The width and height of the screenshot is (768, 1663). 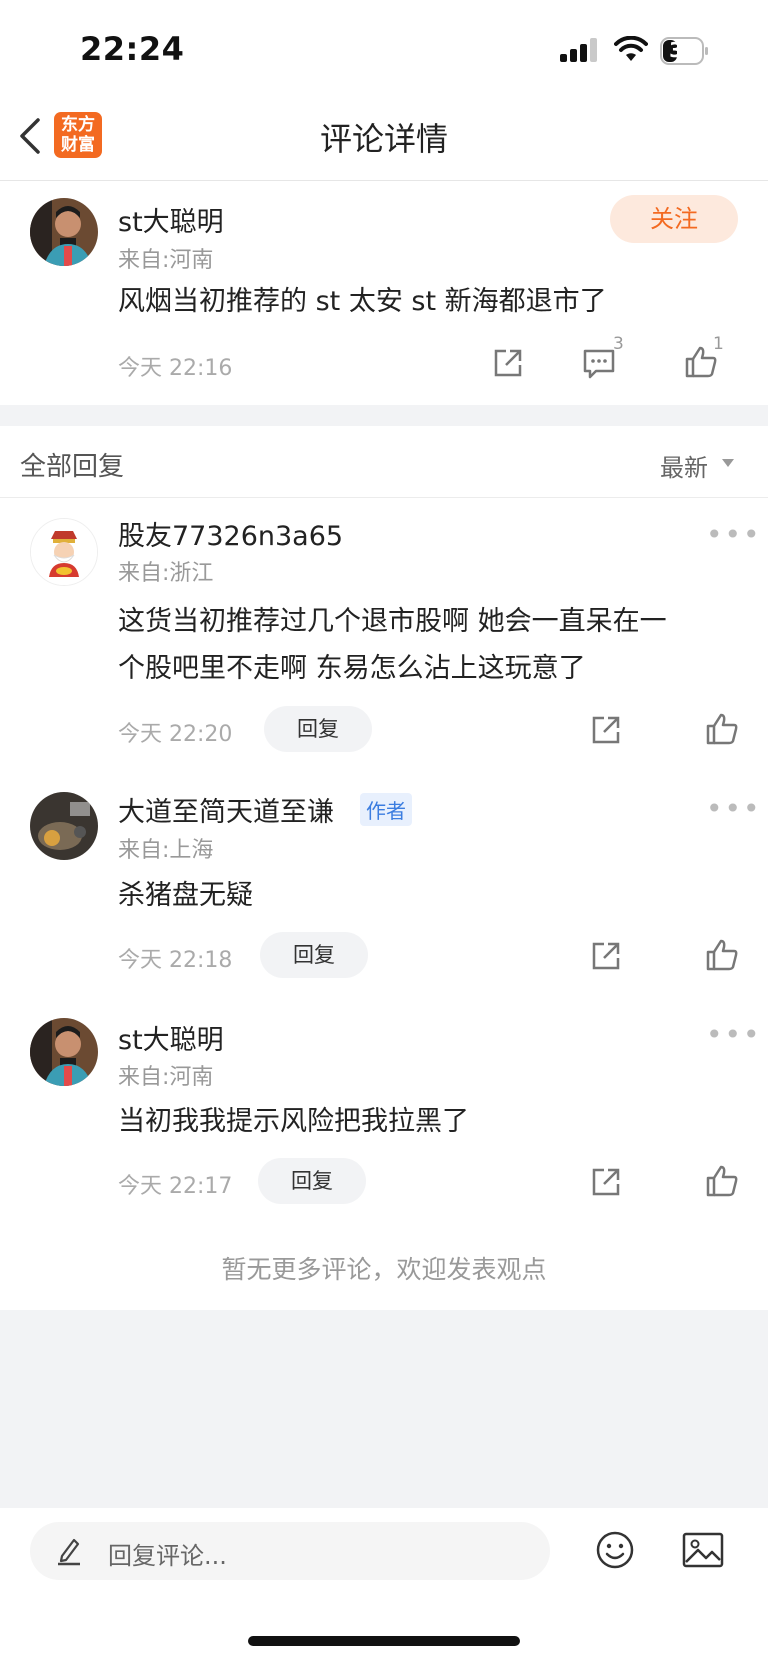 I want to click on username: 股友77326n3a65, so click(x=230, y=533).